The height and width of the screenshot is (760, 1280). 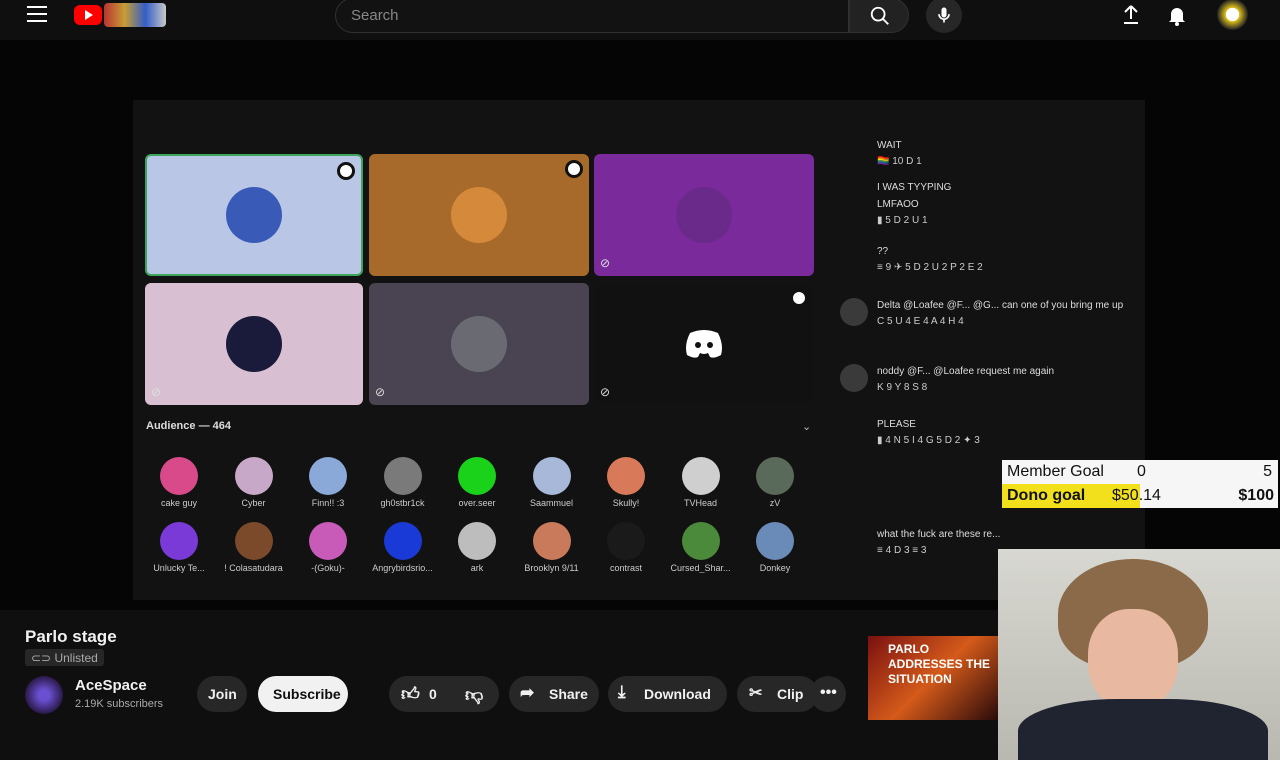 I want to click on audience-name: ! Colasatudara, so click(x=253, y=568).